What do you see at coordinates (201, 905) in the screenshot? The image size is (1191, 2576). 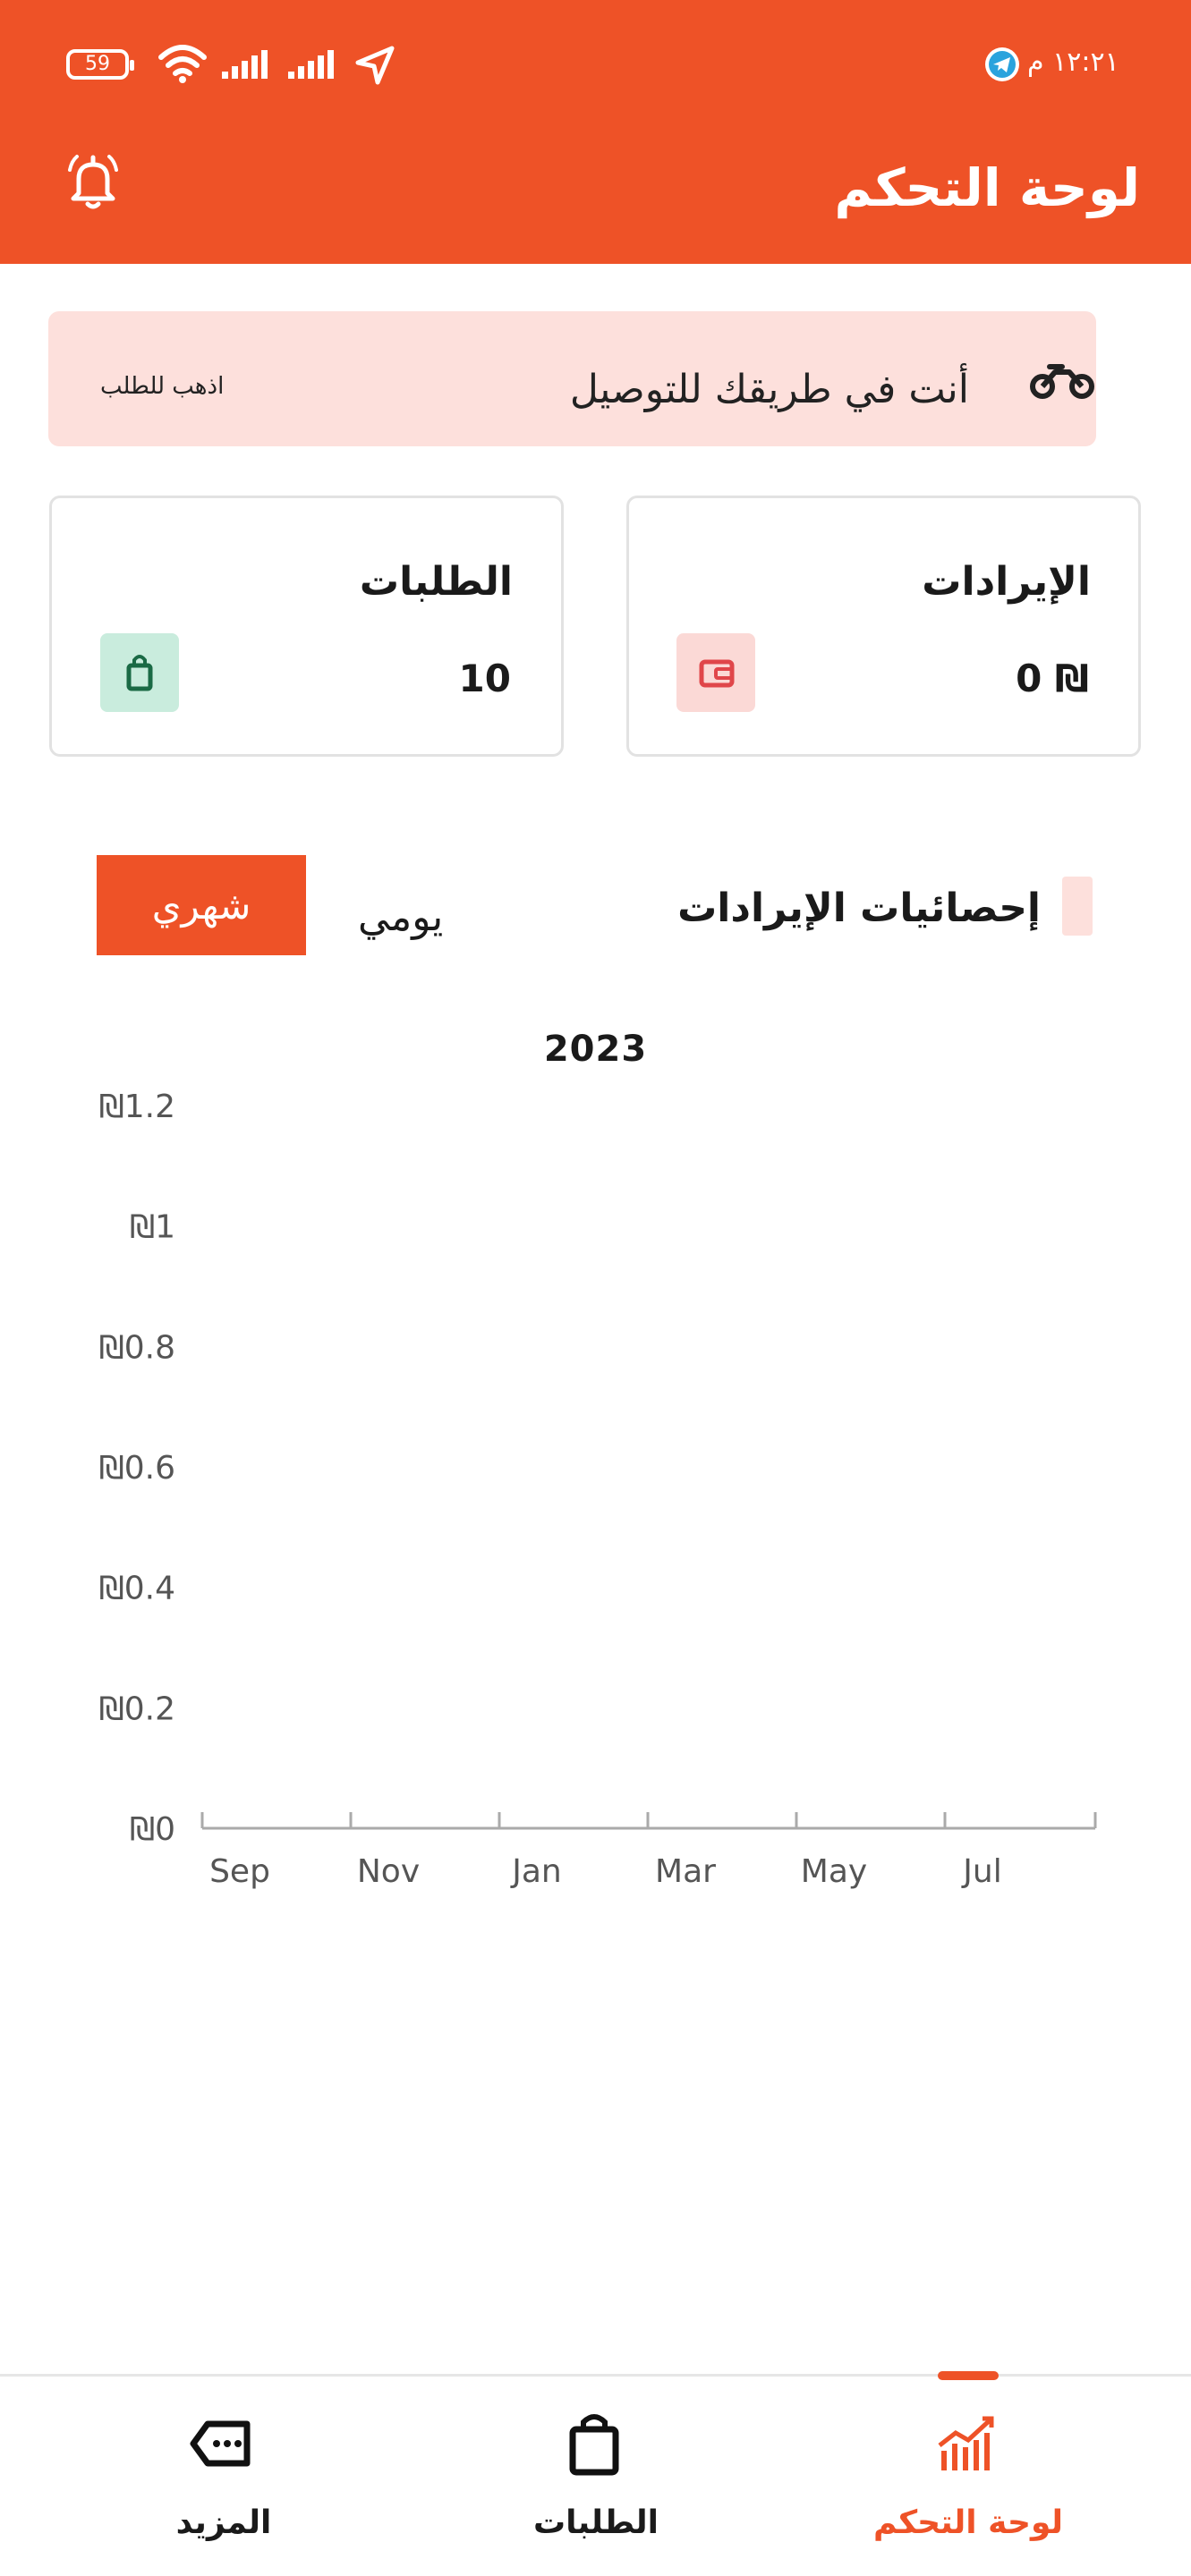 I see `monthly-toggle-button: شهري` at bounding box center [201, 905].